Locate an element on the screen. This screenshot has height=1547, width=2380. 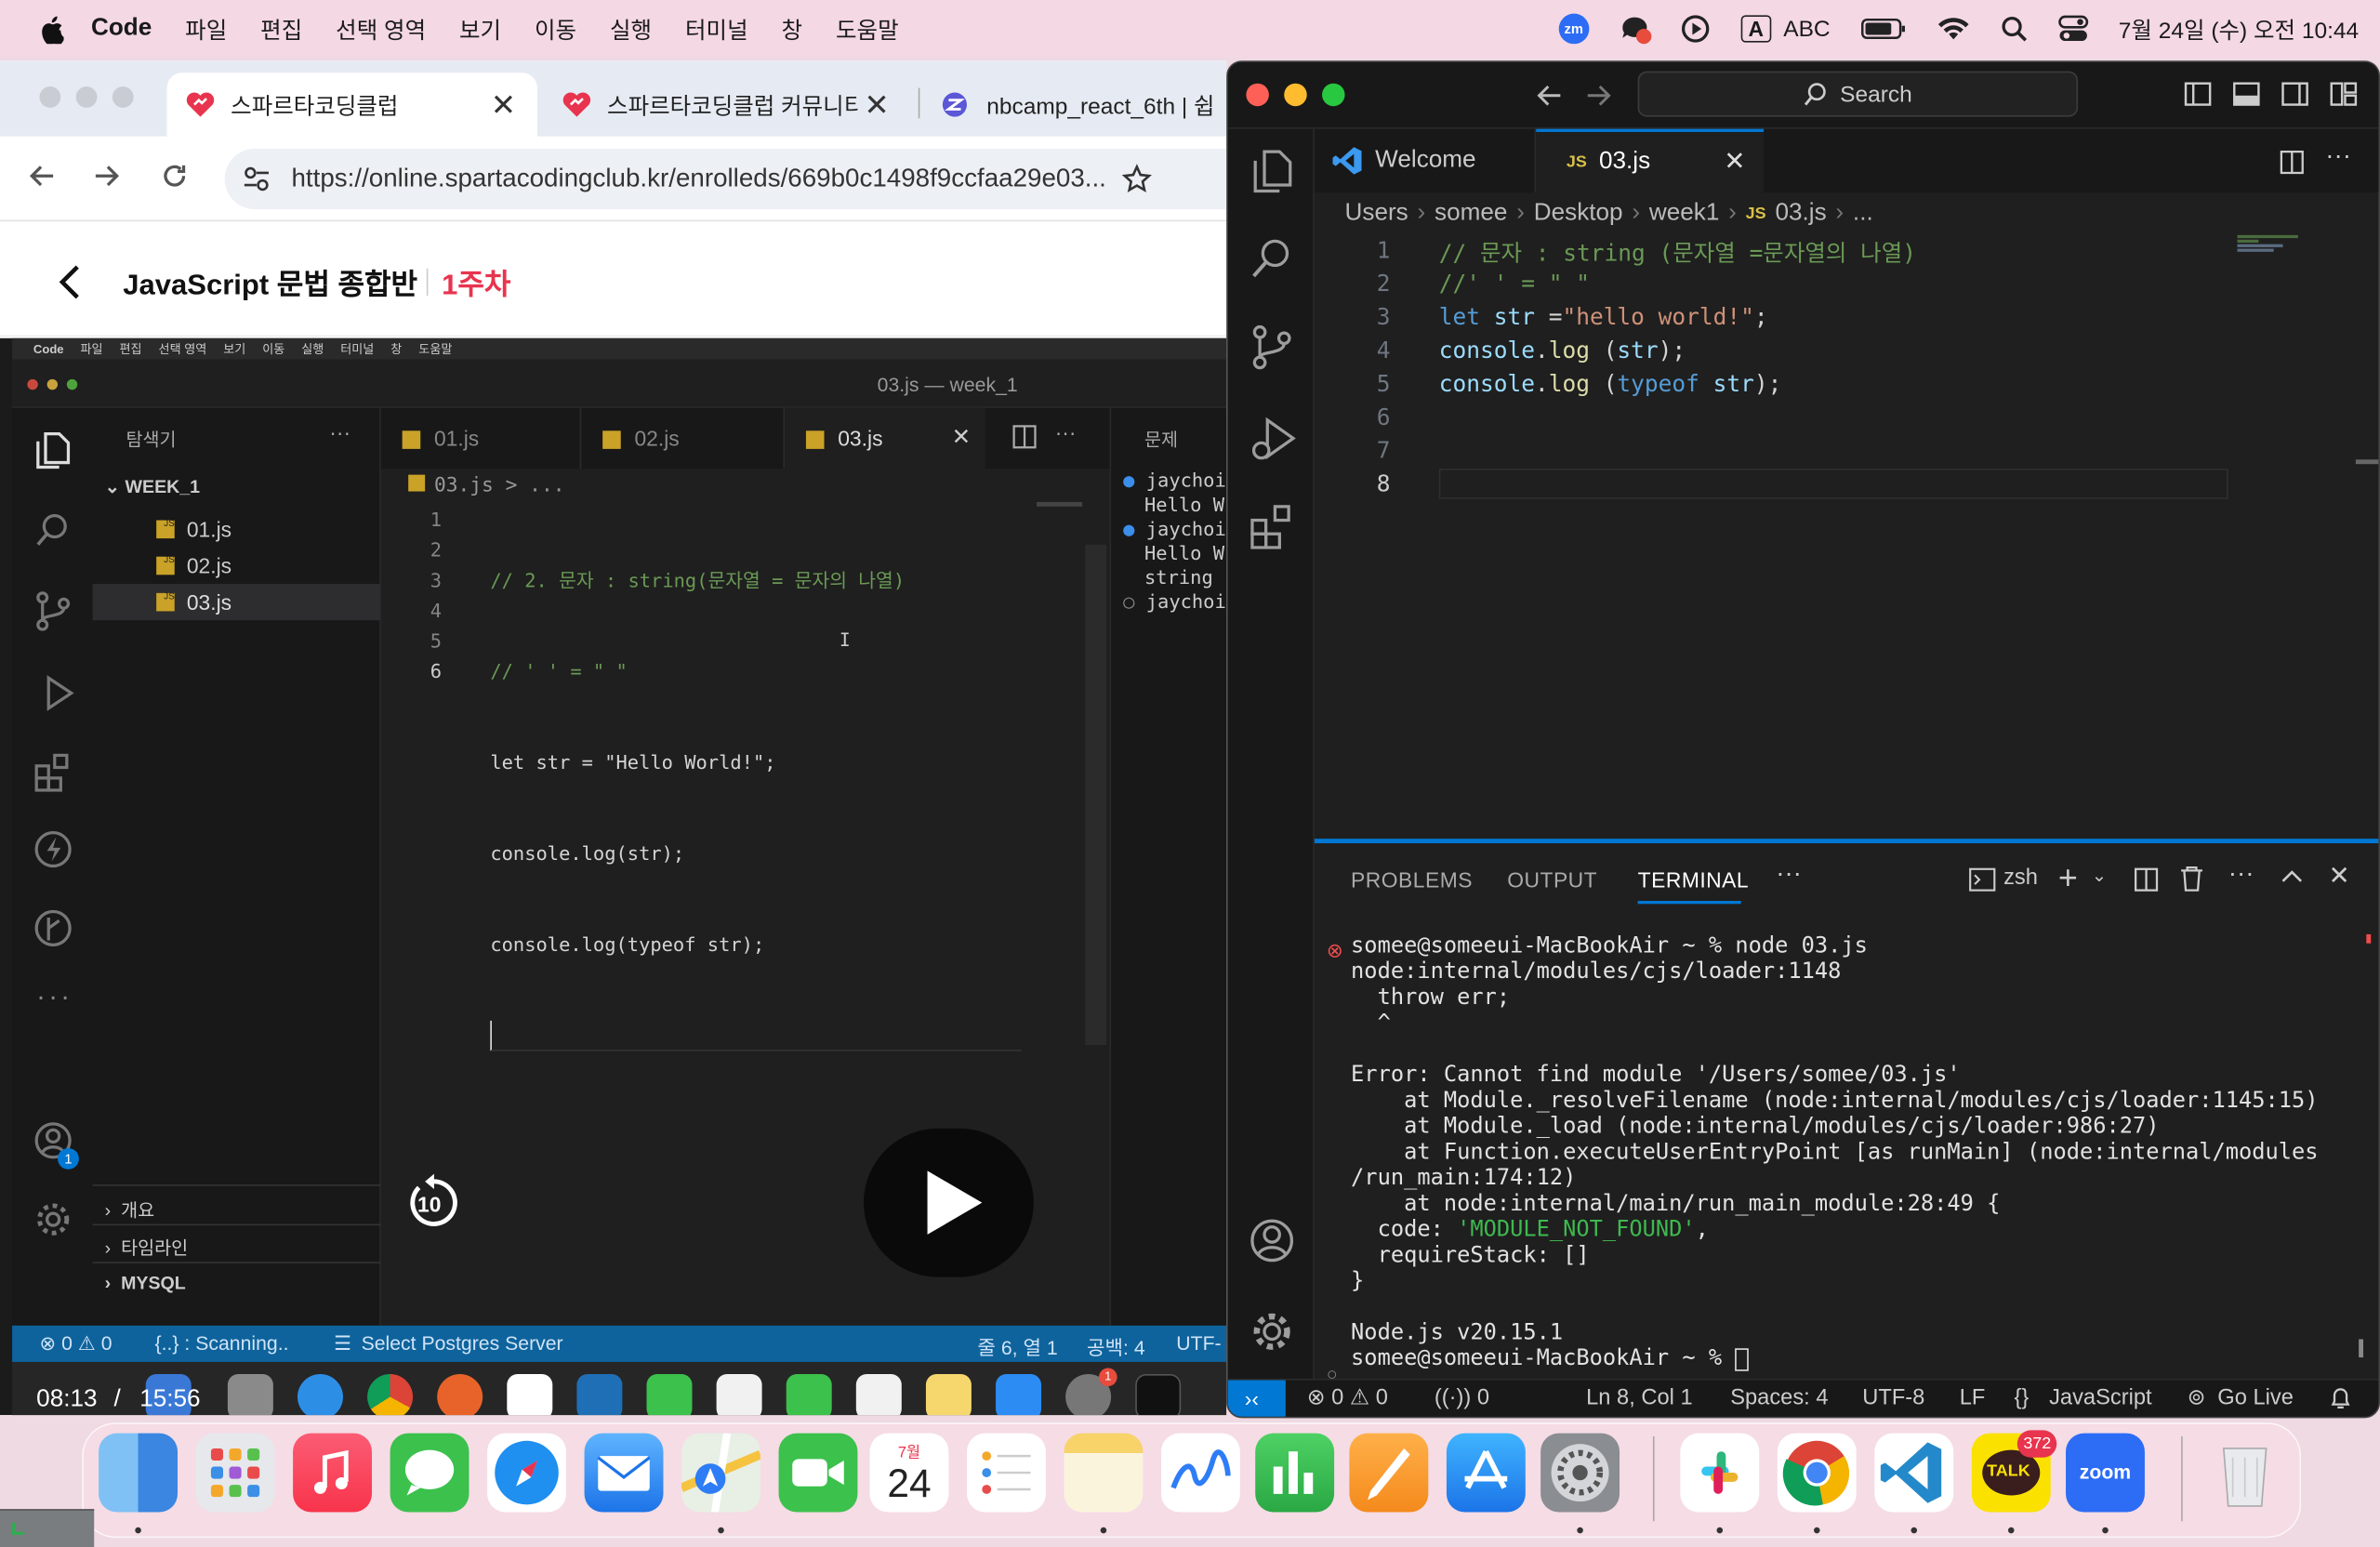
status-golive: Go Live is located at coordinates (2255, 1398).